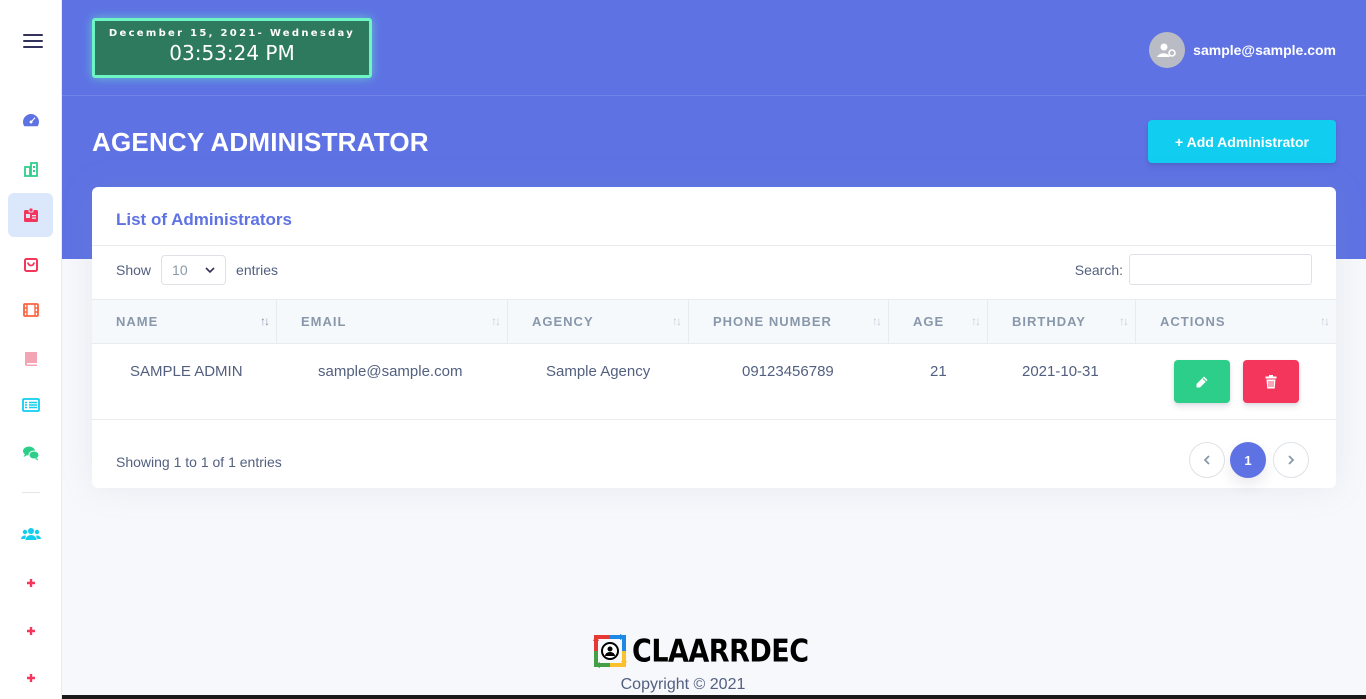 The width and height of the screenshot is (1366, 699). Describe the element at coordinates (598, 321) in the screenshot. I see `column-header-agency: AGENCY ↑↓` at that location.